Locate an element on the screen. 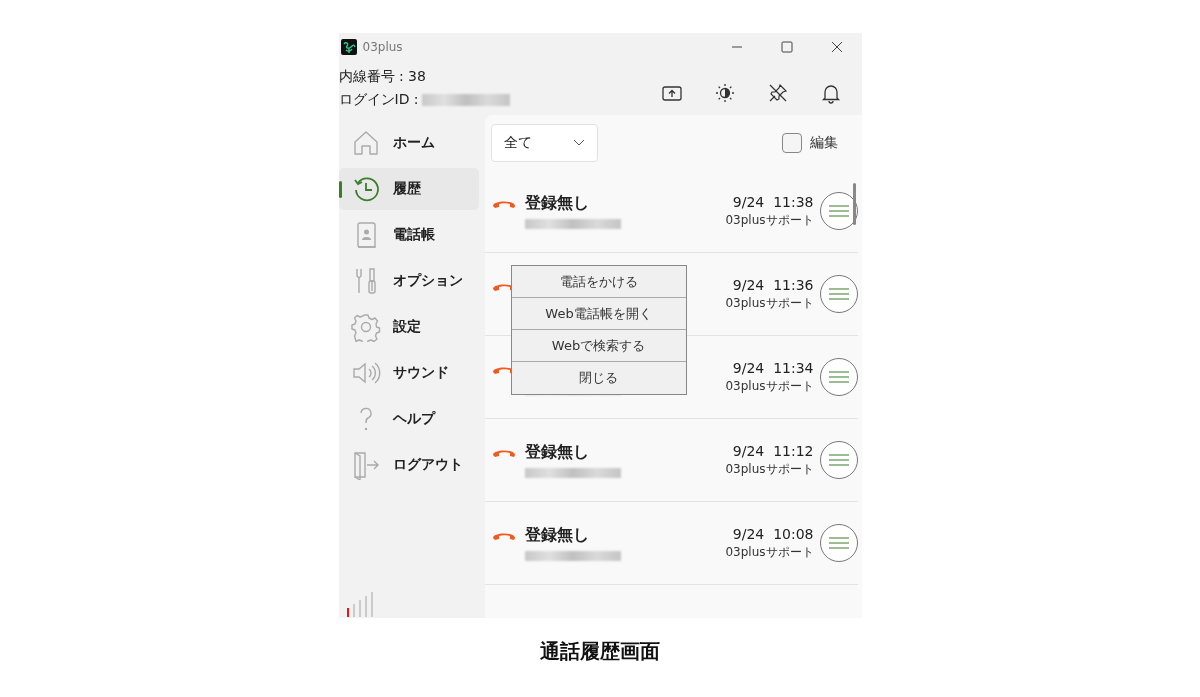 This screenshot has height=697, width=1200. call-time: 9/24 11:38 is located at coordinates (773, 201).